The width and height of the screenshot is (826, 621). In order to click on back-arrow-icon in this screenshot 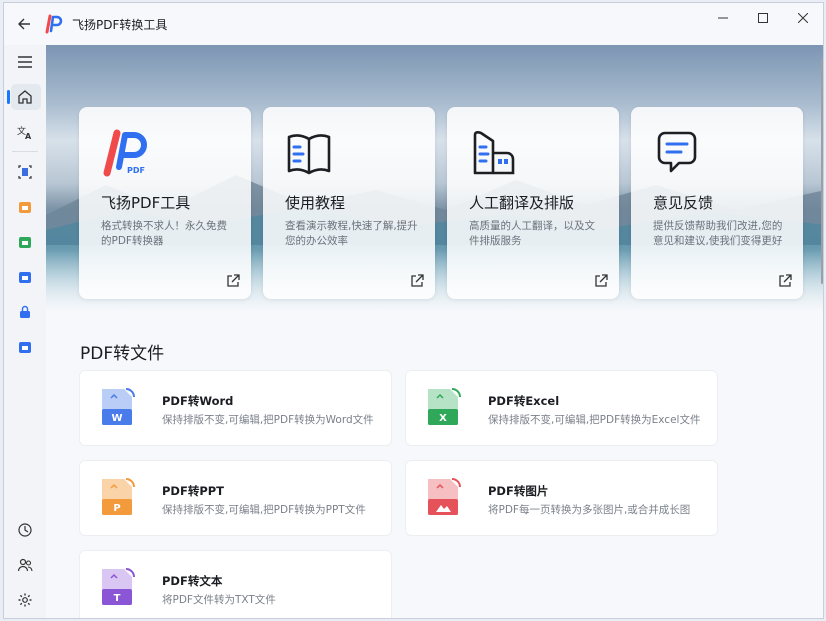, I will do `click(24, 24)`.